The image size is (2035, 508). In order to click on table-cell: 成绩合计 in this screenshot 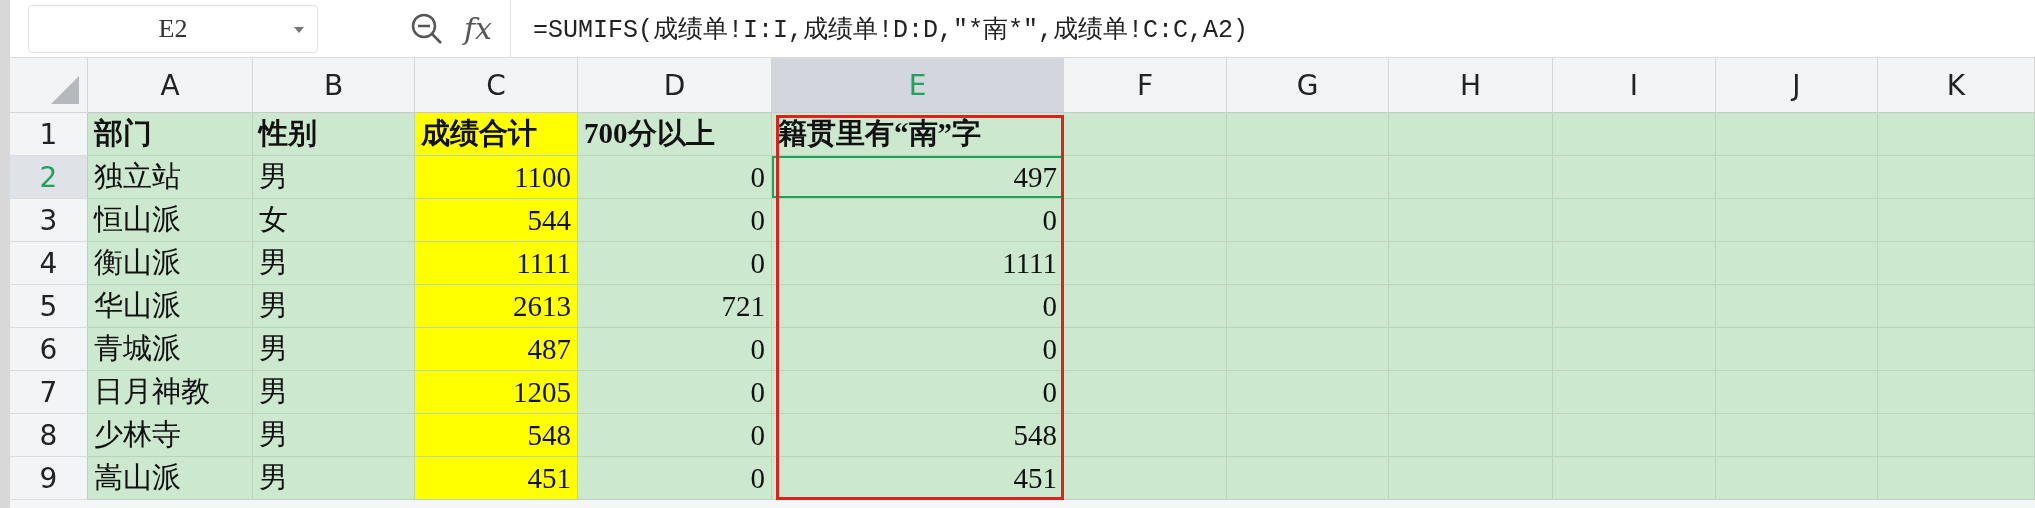, I will do `click(496, 134)`.